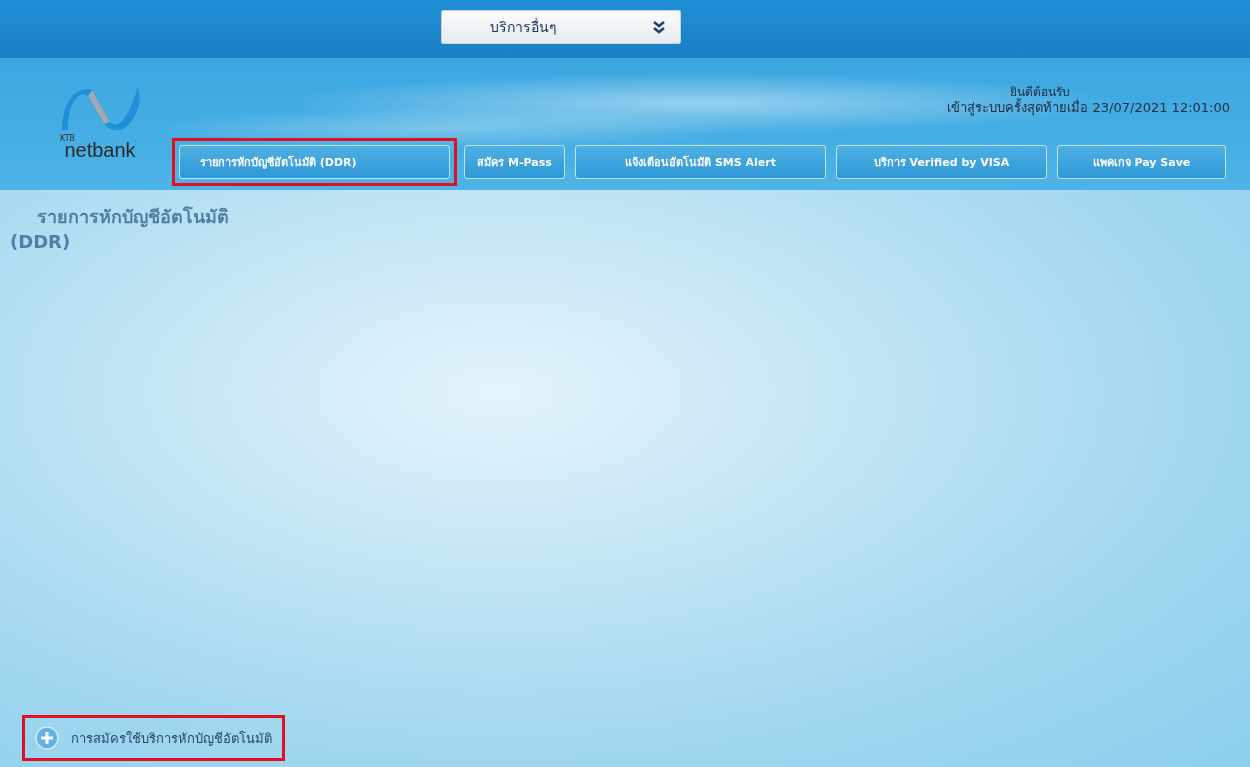 Image resolution: width=1250 pixels, height=767 pixels. I want to click on double-chevron-icon, so click(659, 27).